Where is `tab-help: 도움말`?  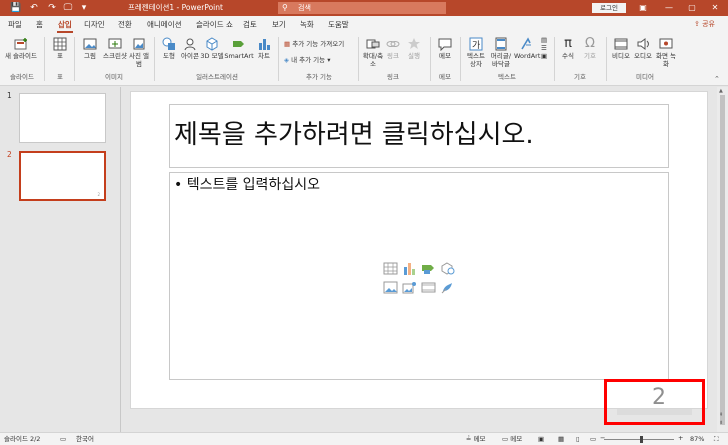 tab-help: 도움말 is located at coordinates (338, 24).